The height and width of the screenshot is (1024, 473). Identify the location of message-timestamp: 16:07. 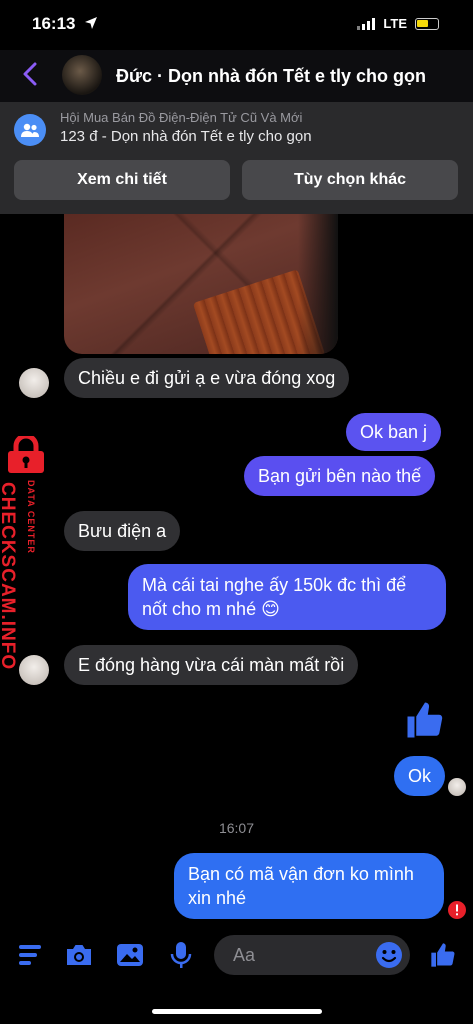
(236, 828).